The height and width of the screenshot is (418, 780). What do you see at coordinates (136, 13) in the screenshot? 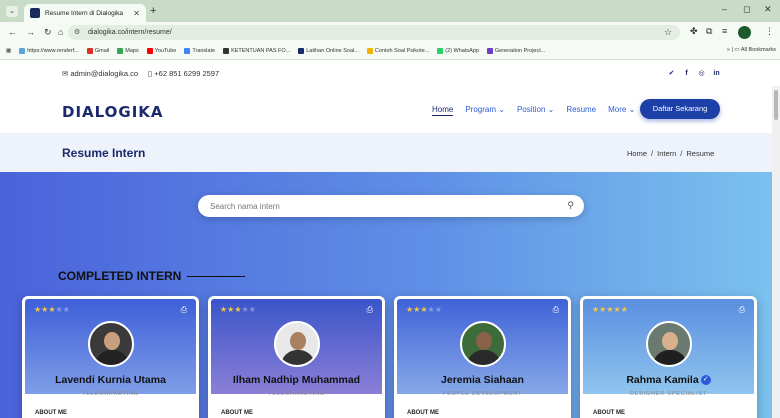
I see `close-icon: ✕` at bounding box center [136, 13].